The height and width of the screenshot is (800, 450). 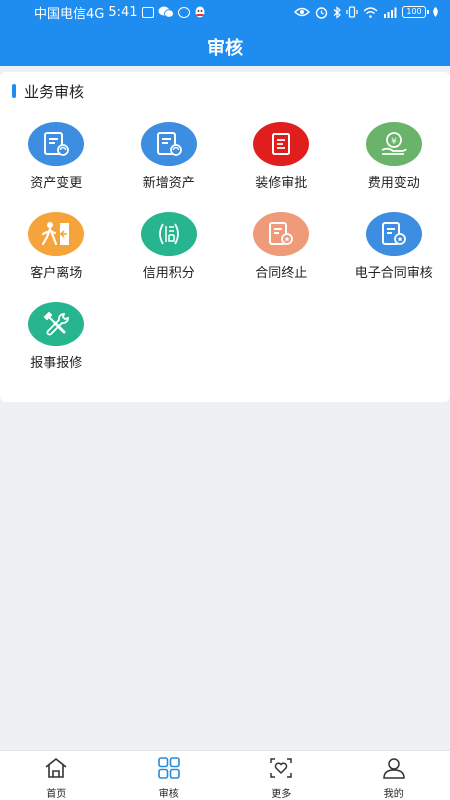 I want to click on renovation-icon, so click(x=281, y=144).